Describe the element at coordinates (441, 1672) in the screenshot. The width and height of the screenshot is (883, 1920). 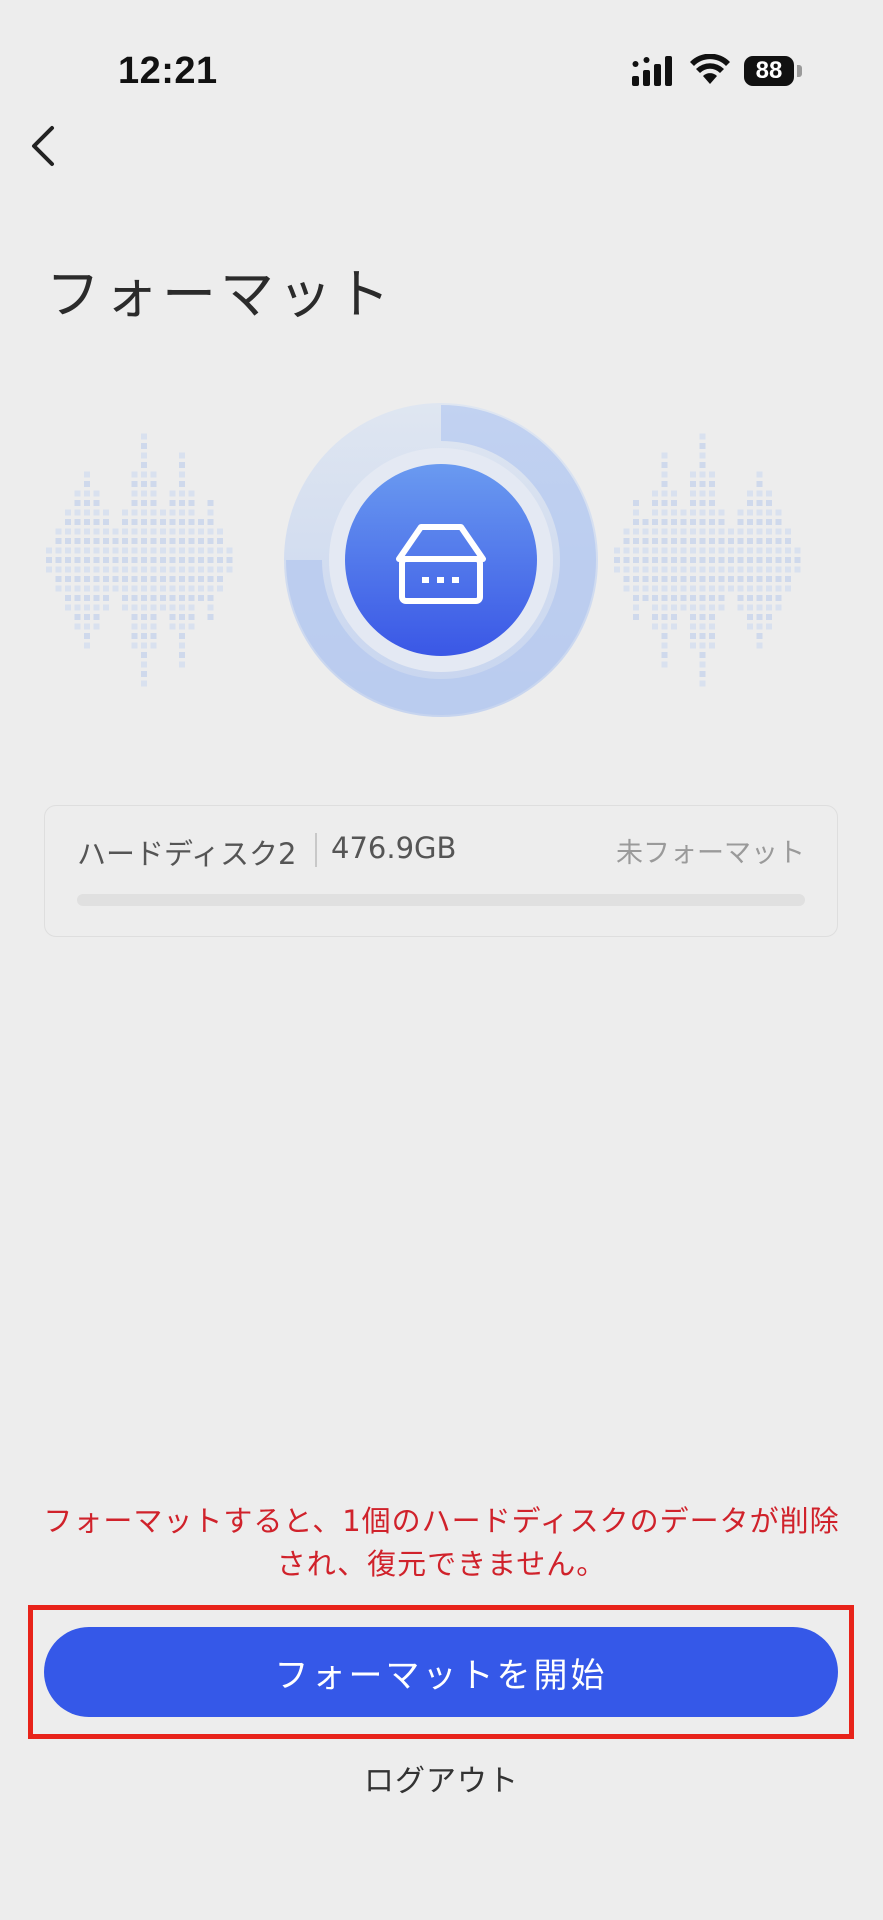
I see `start-format-button: フォーマットを開始` at that location.